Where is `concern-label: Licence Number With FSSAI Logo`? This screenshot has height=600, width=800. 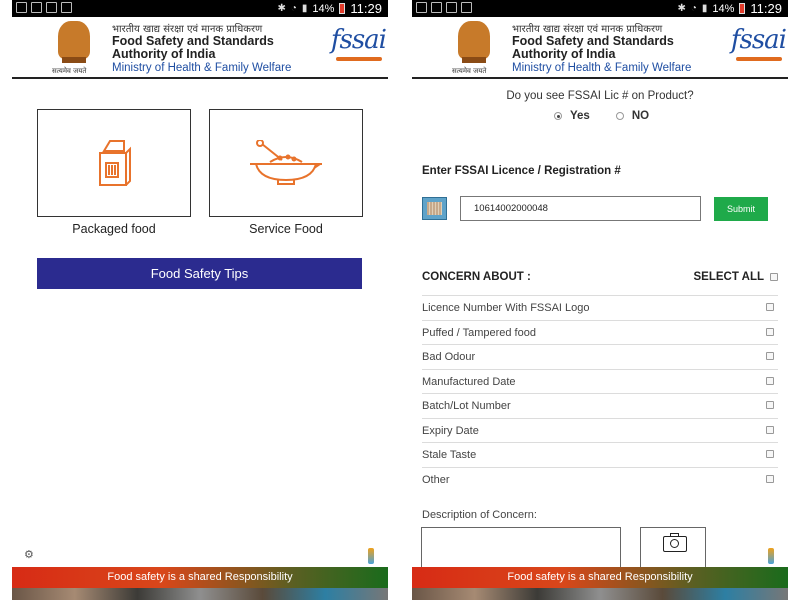 concern-label: Licence Number With FSSAI Logo is located at coordinates (506, 308).